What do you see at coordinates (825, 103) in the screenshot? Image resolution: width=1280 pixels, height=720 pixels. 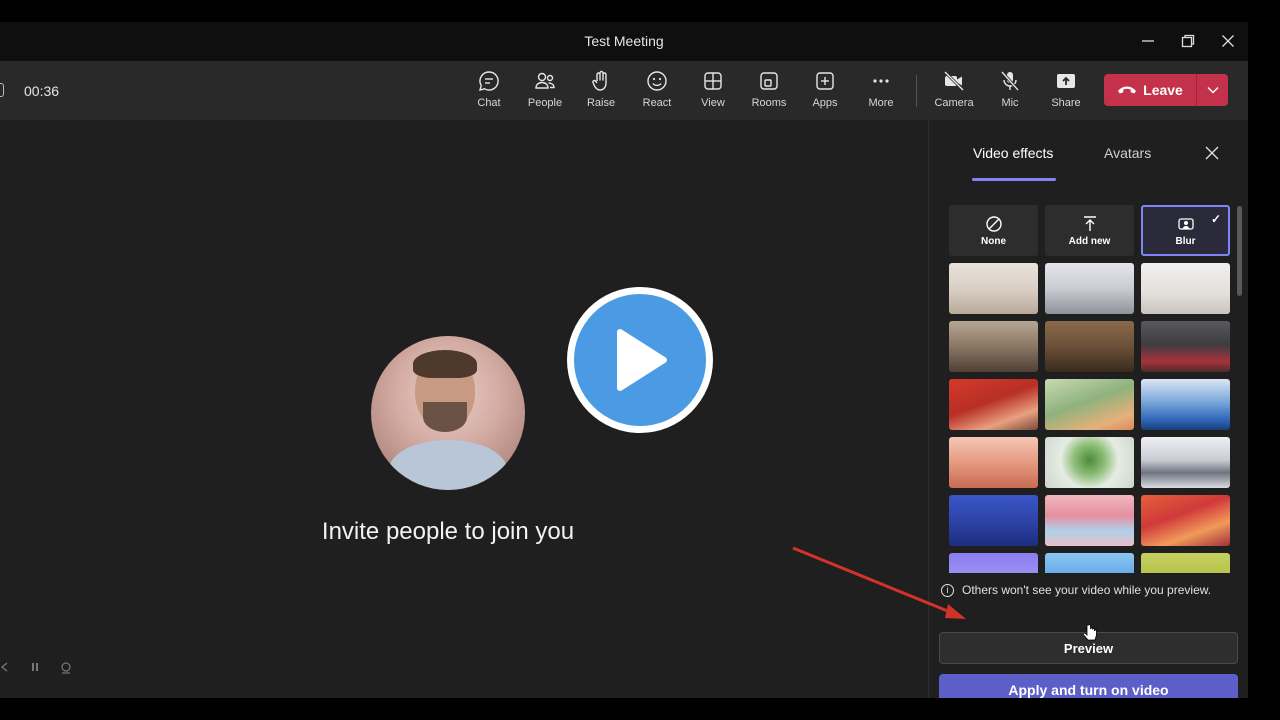 I see `apps-label: Apps` at bounding box center [825, 103].